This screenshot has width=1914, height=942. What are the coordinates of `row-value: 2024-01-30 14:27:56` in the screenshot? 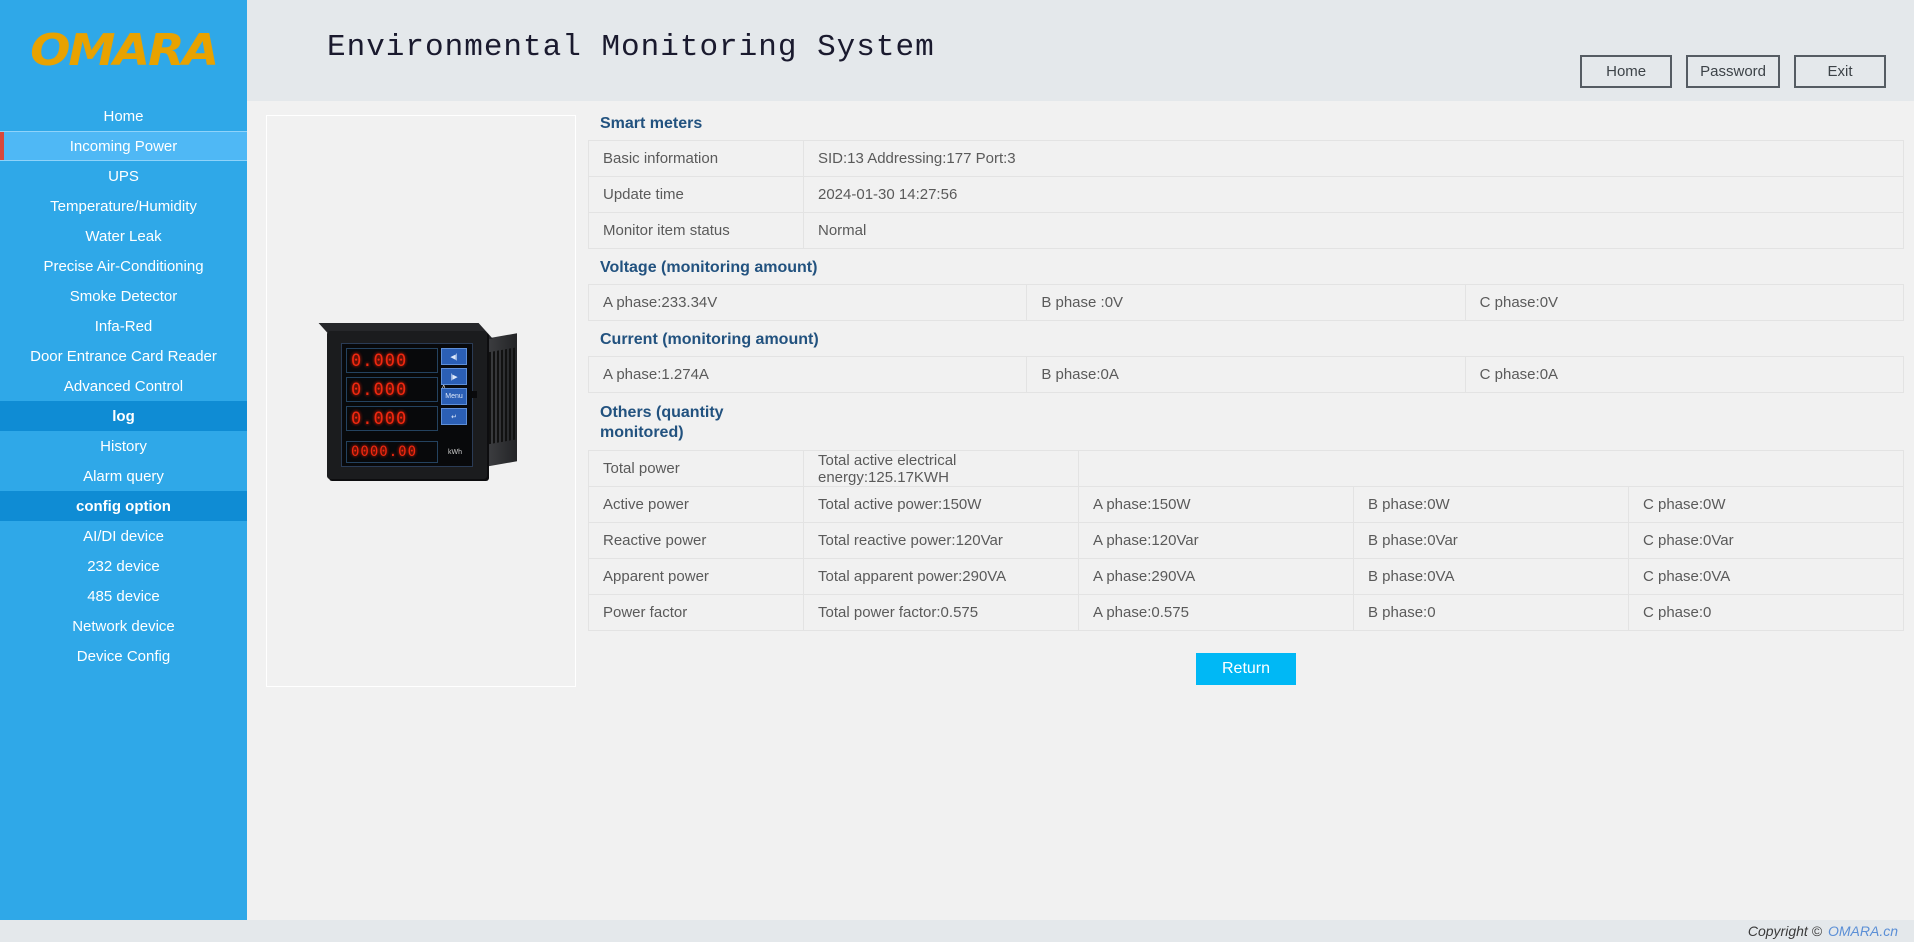 It's located at (1353, 194).